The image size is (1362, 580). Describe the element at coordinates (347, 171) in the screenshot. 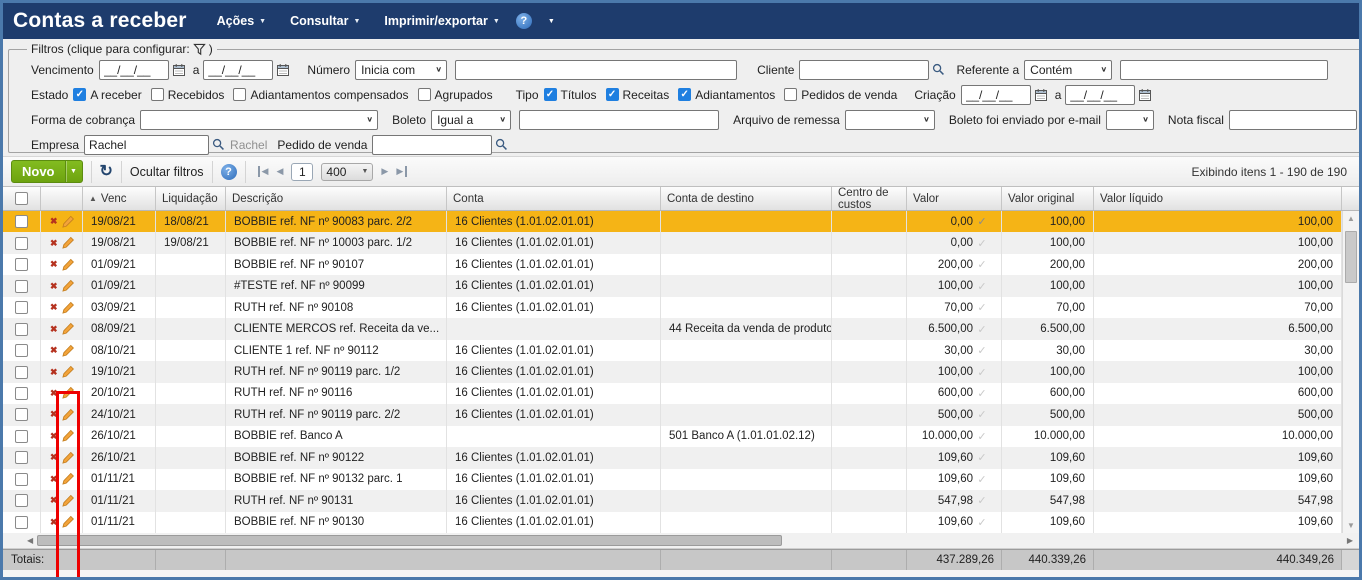

I see `page-size-select: 400 ▼` at that location.